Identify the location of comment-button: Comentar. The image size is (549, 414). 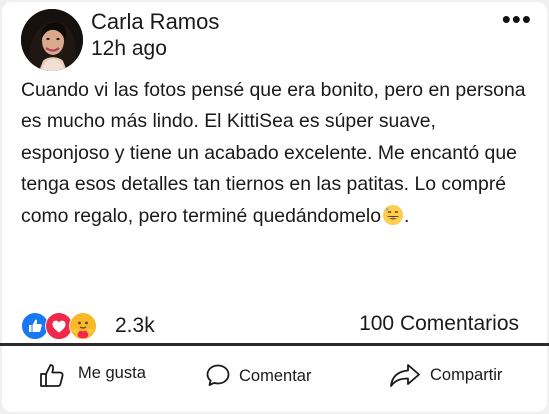
(258, 375).